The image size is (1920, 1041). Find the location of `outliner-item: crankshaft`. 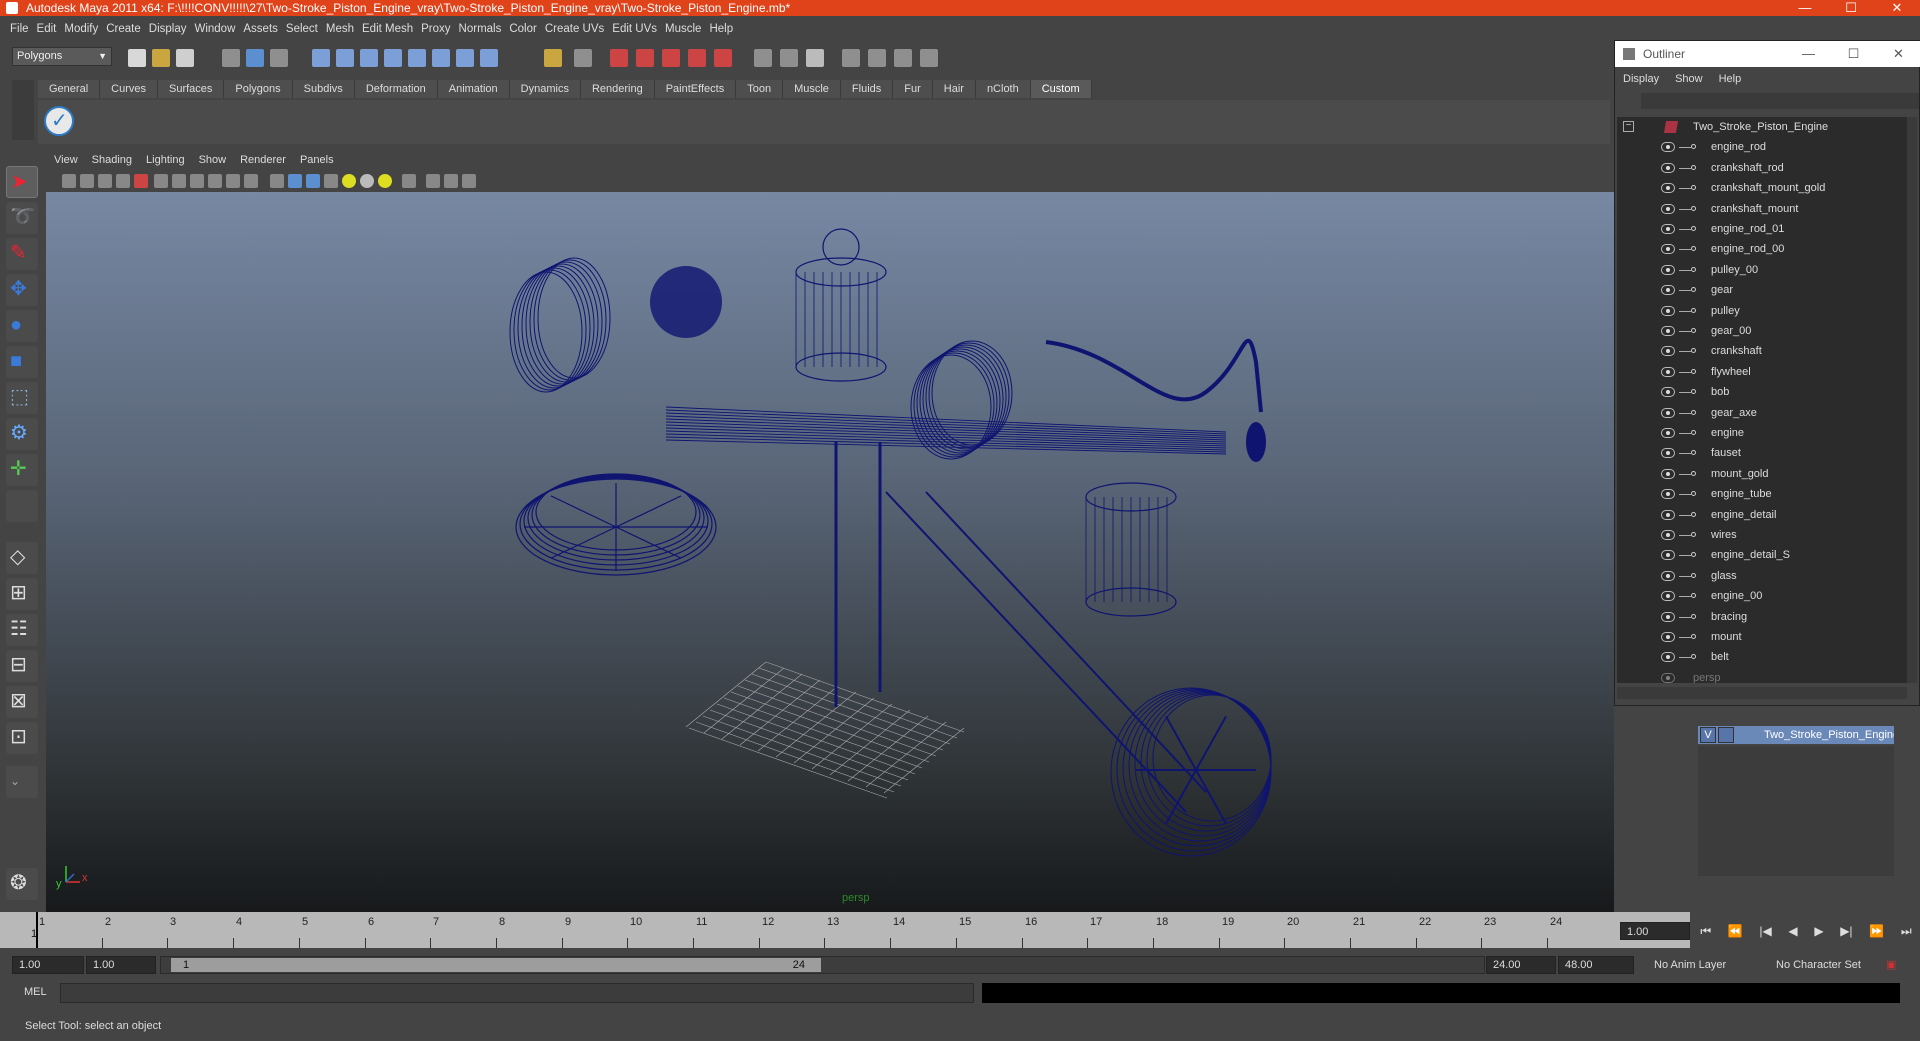

outliner-item: crankshaft is located at coordinates (1762, 351).